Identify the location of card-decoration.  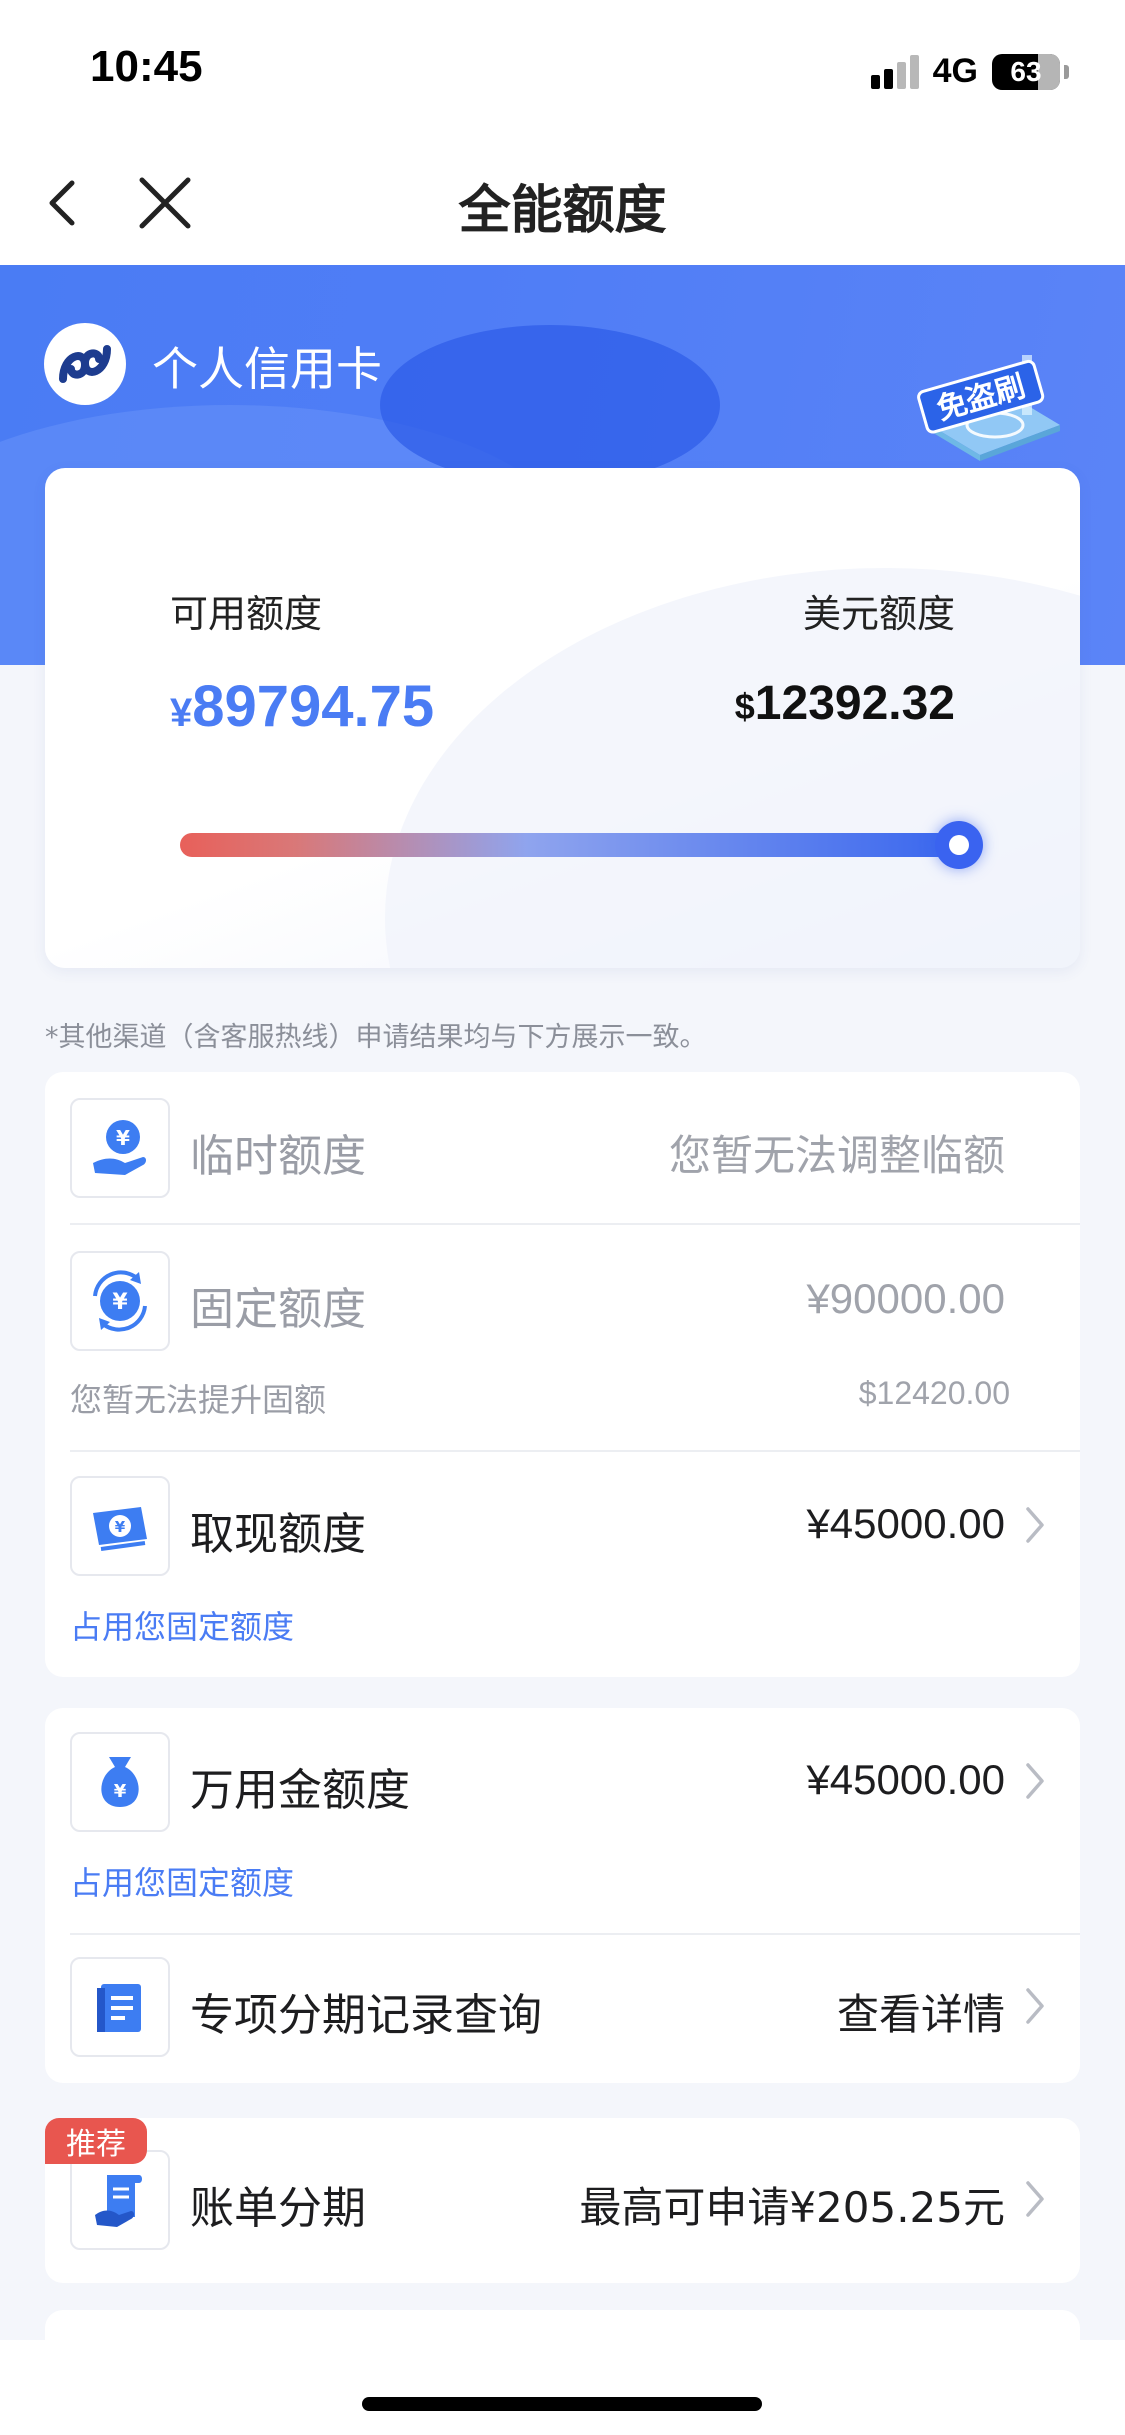
(732, 768).